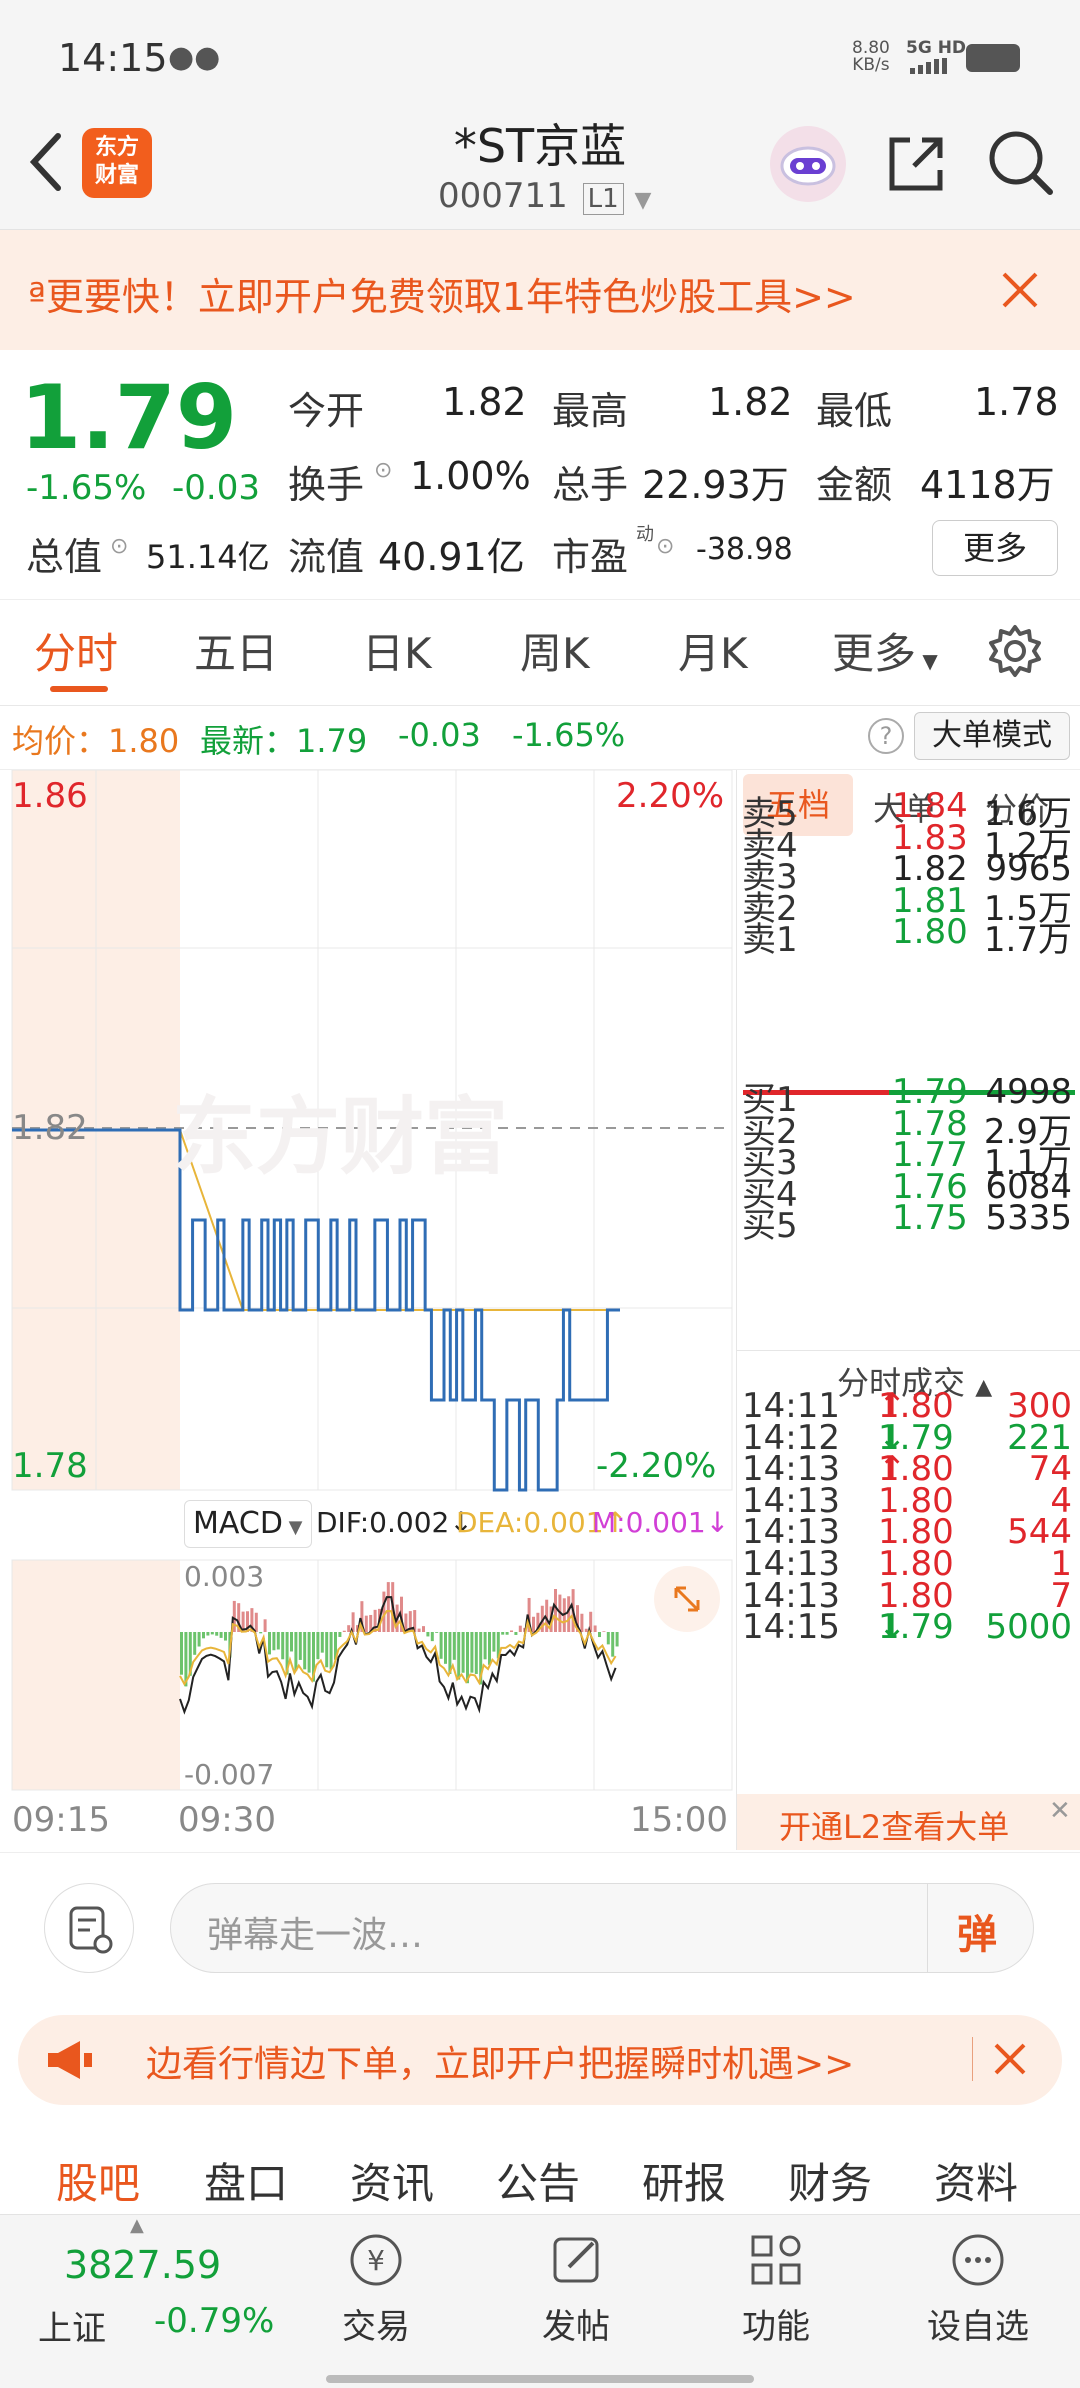  Describe the element at coordinates (89, 1928) in the screenshot. I see `danmu-list-icon` at that location.